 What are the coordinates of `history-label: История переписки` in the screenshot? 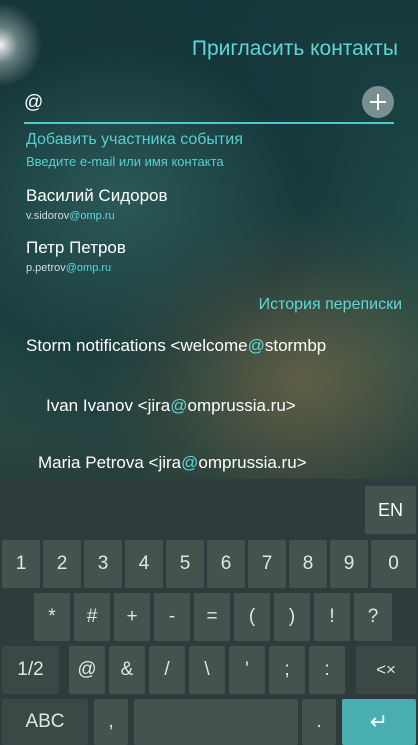 It's located at (330, 304).